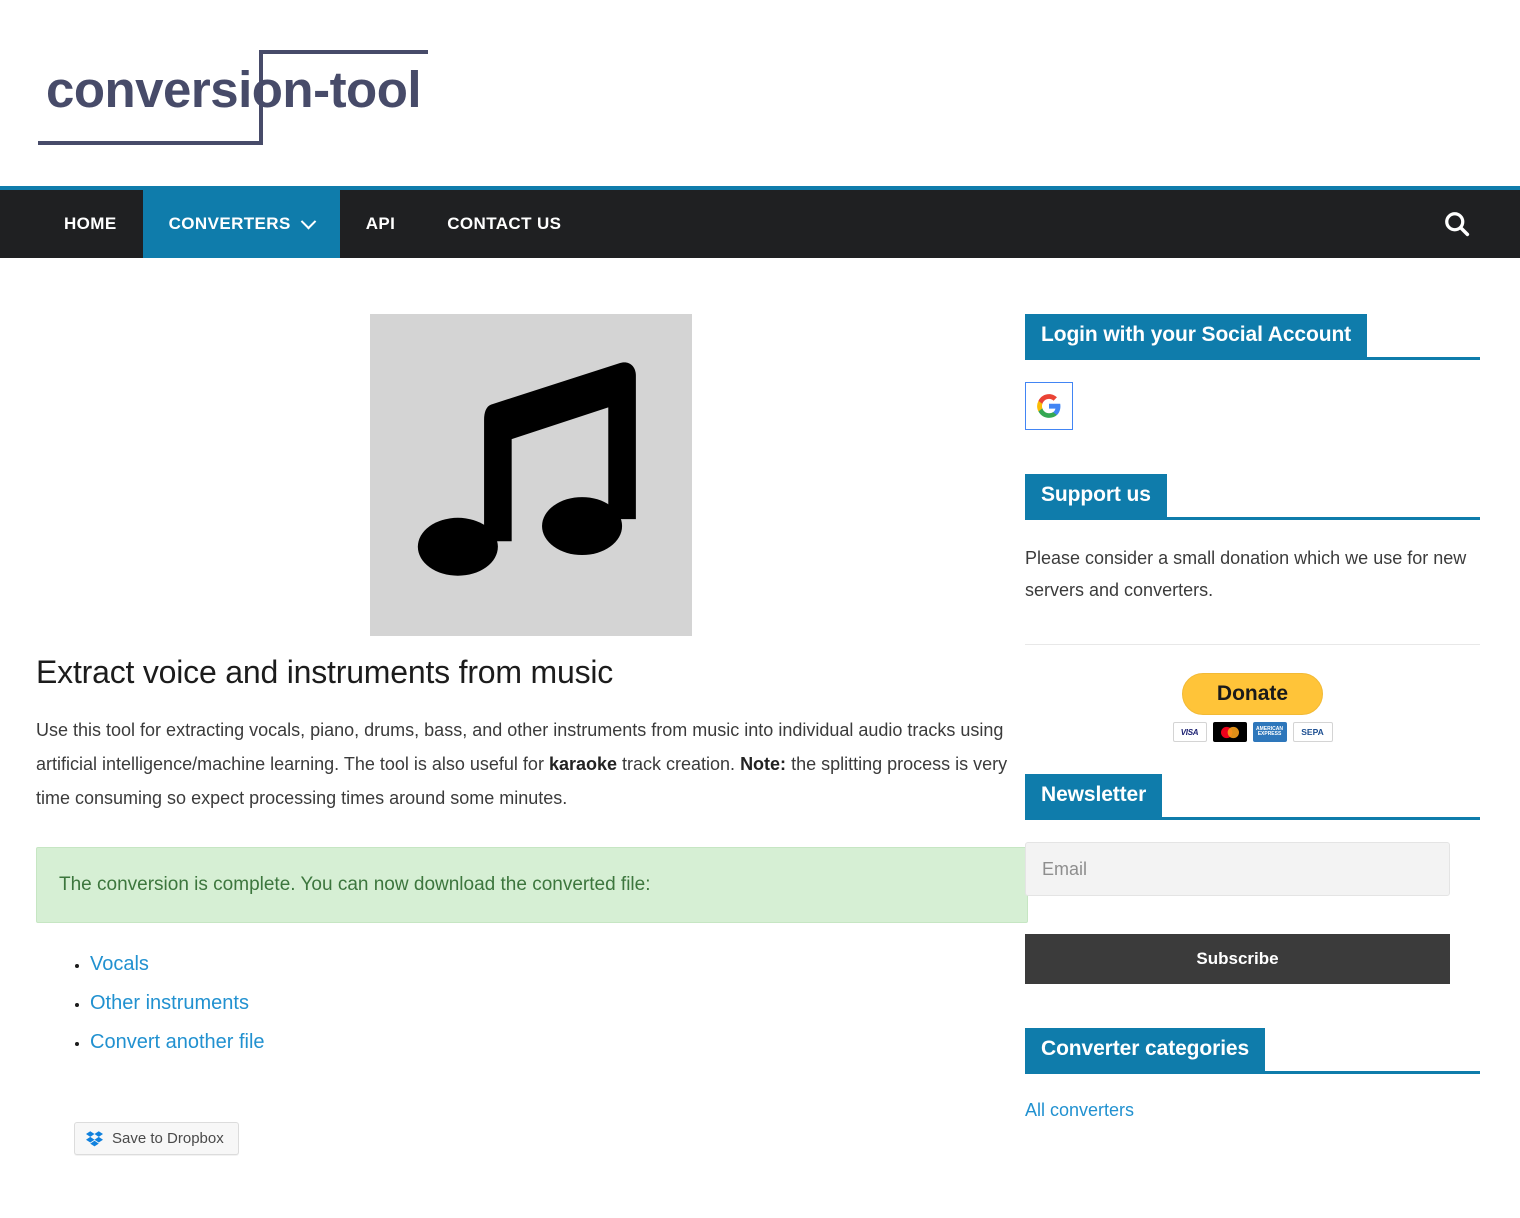  What do you see at coordinates (1094, 795) in the screenshot?
I see `widget-title-newsletter: Newsletter` at bounding box center [1094, 795].